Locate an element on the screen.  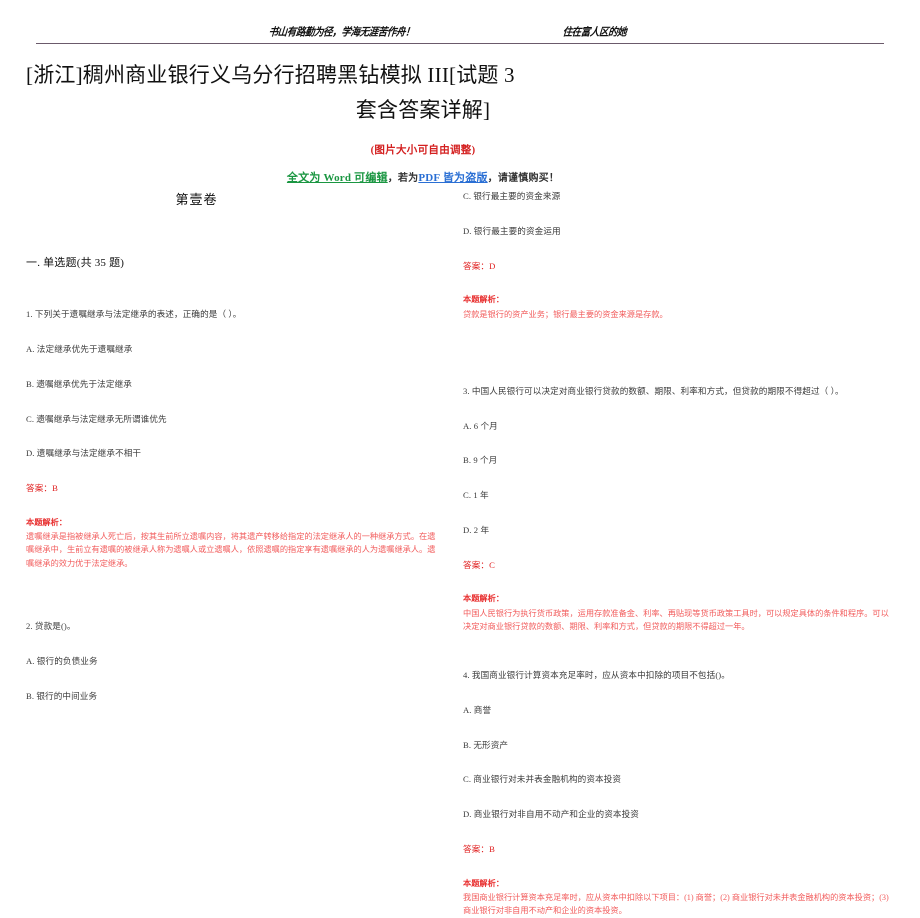
question-answer: 答案：C is located at coordinates (479, 564).